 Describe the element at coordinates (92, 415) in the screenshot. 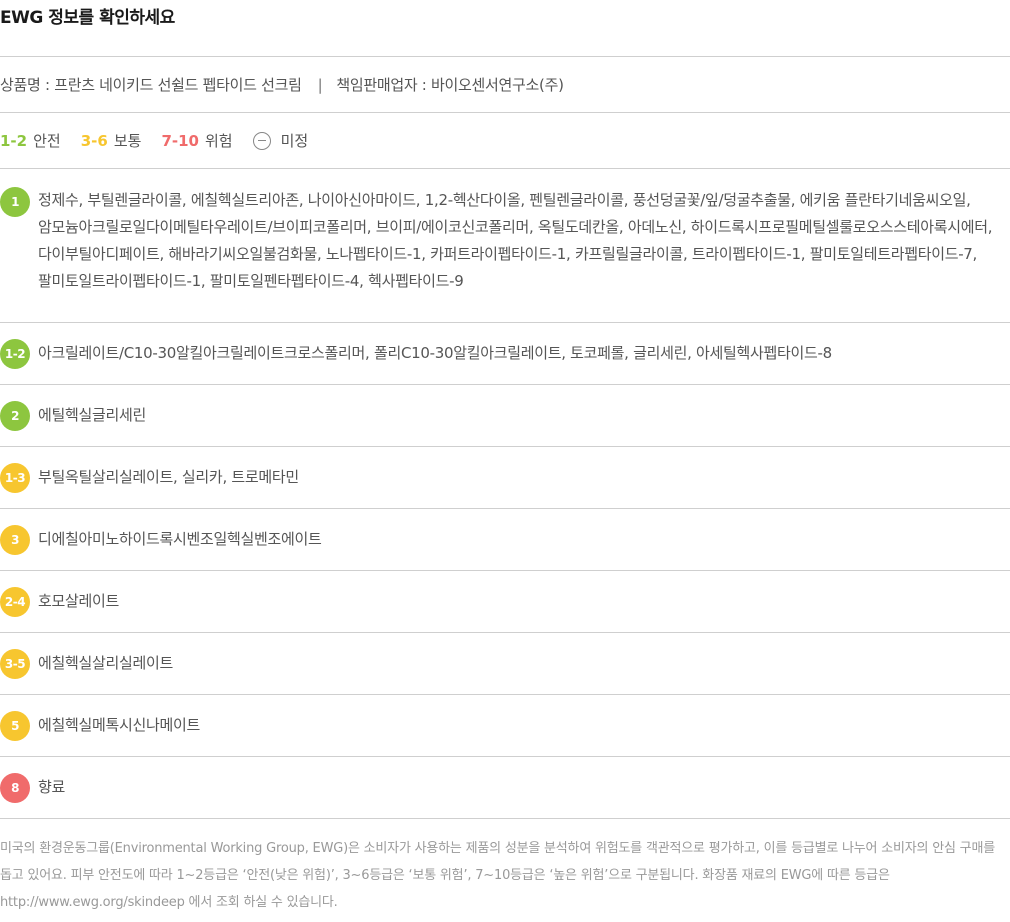

I see `ingredient-list: 에틸헥실글리세린` at that location.